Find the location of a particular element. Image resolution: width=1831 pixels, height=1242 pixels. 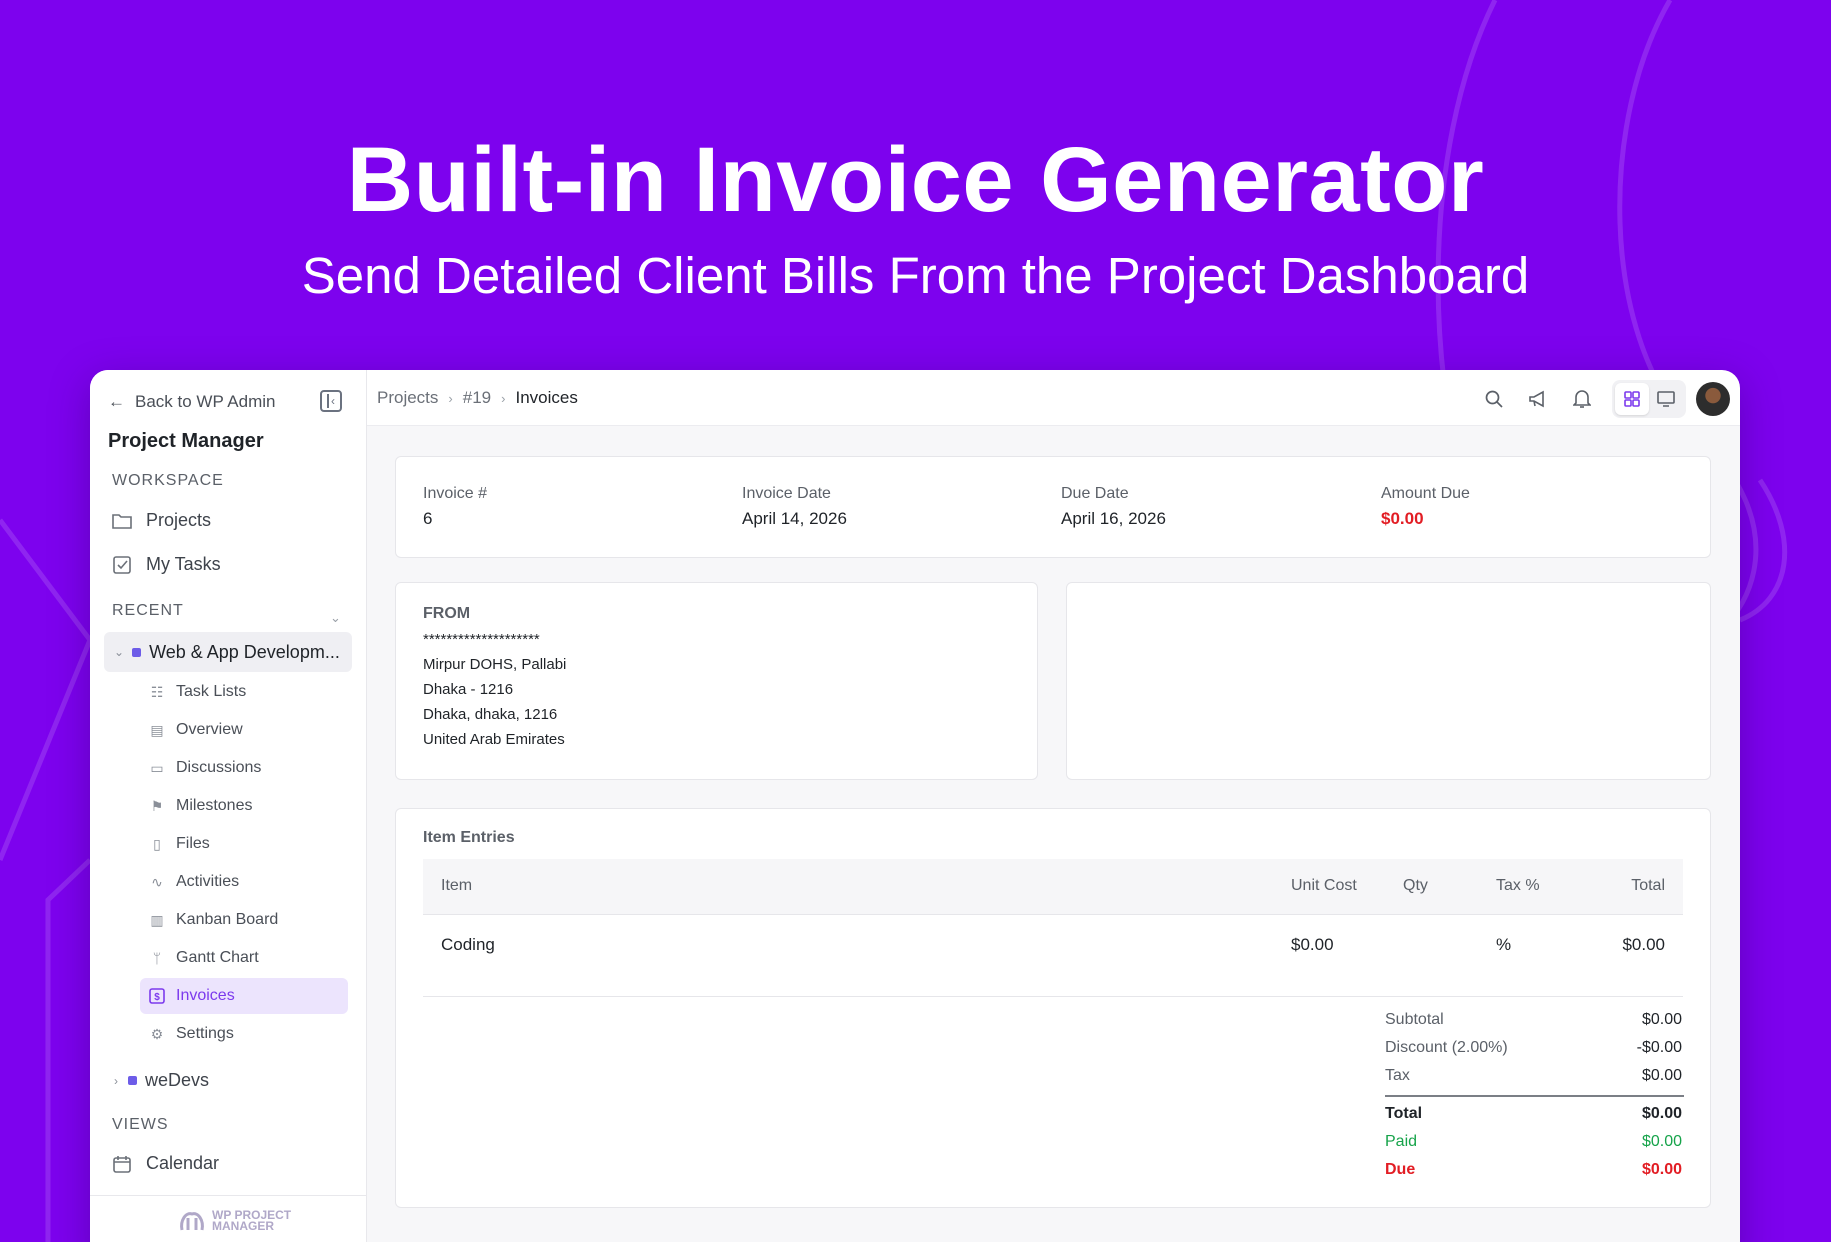

signpost-icon: ⚑ is located at coordinates (157, 805).